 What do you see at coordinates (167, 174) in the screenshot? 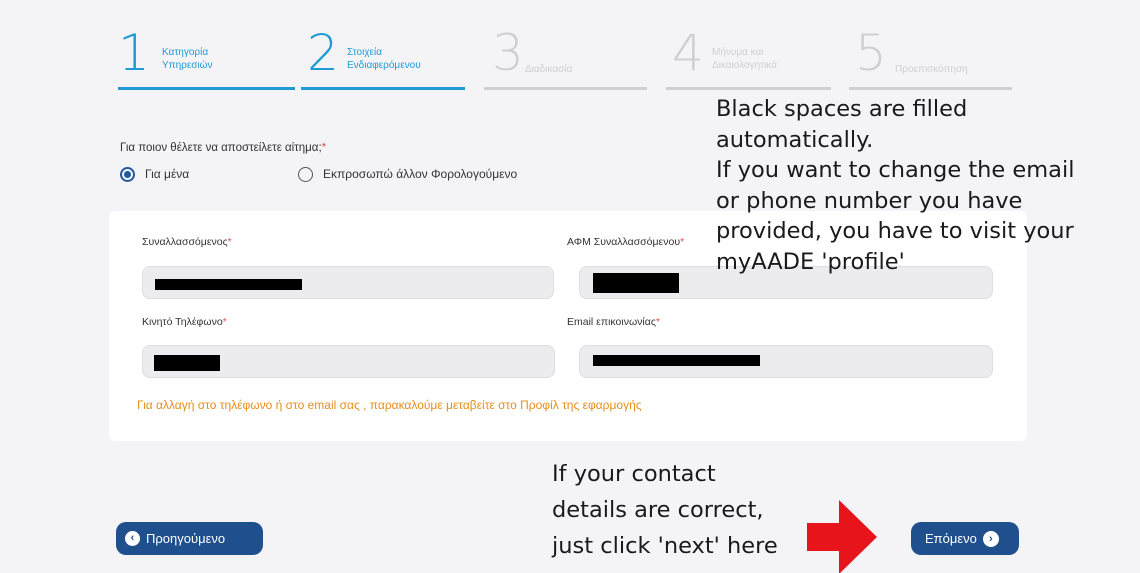
I see `radio-label: Για μένα` at bounding box center [167, 174].